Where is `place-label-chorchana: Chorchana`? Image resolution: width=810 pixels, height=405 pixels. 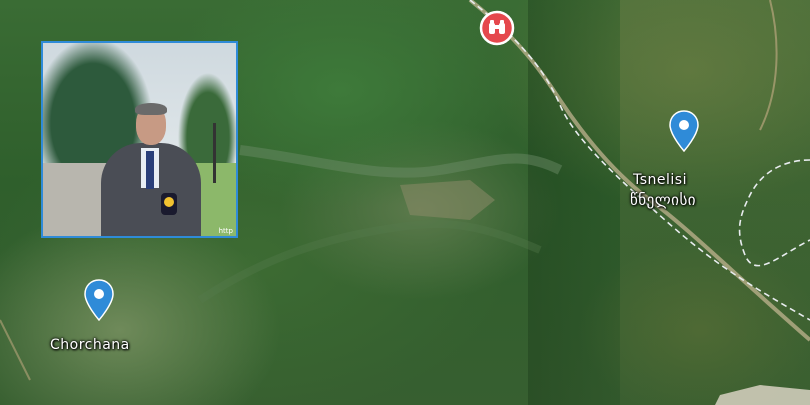
place-label-chorchana: Chorchana is located at coordinates (90, 345).